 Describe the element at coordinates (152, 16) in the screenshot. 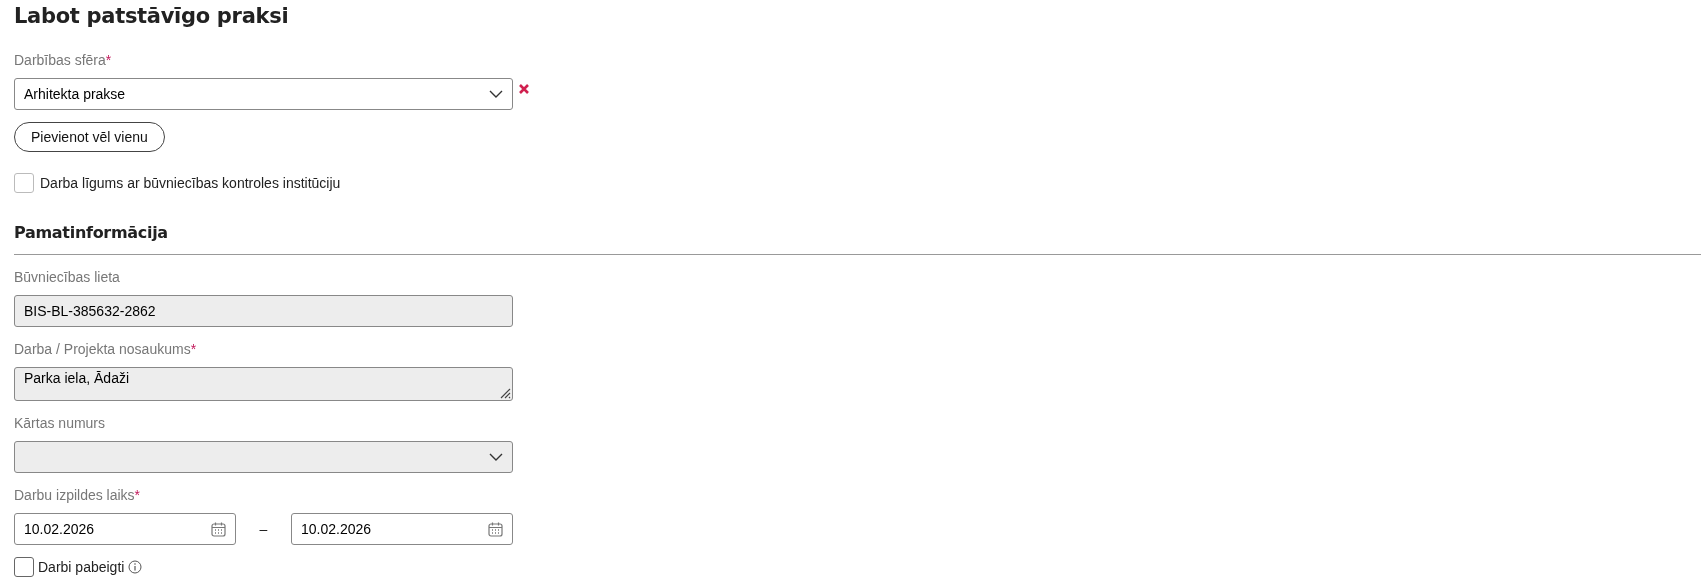

I see `page-title: Labot patstāvīgo praksi` at that location.